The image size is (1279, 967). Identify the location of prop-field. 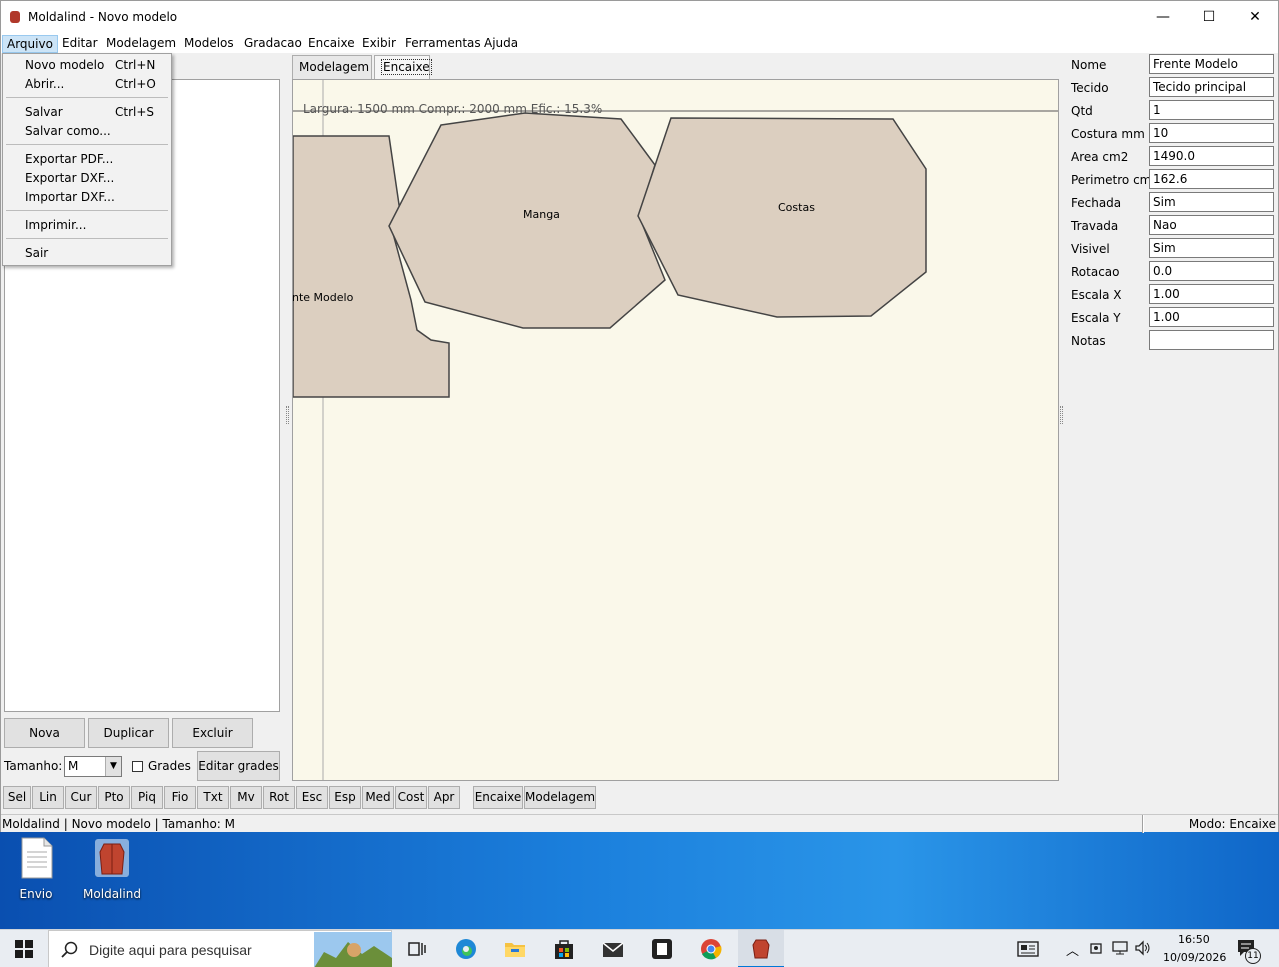
(1211, 340).